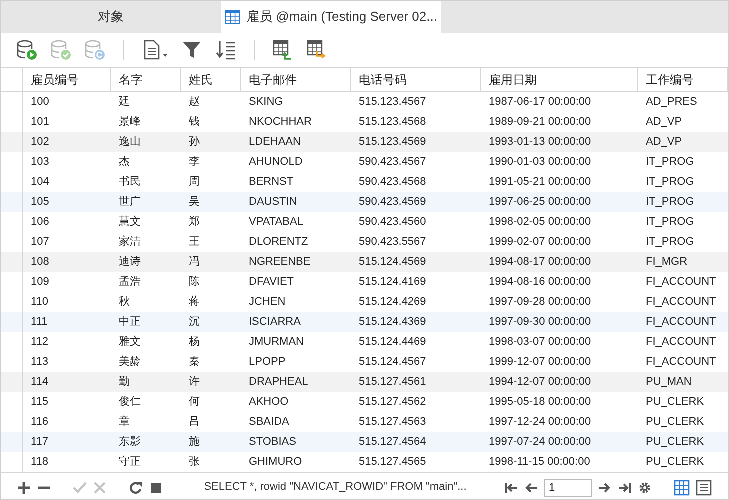  What do you see at coordinates (156, 487) in the screenshot?
I see `stop-icon` at bounding box center [156, 487].